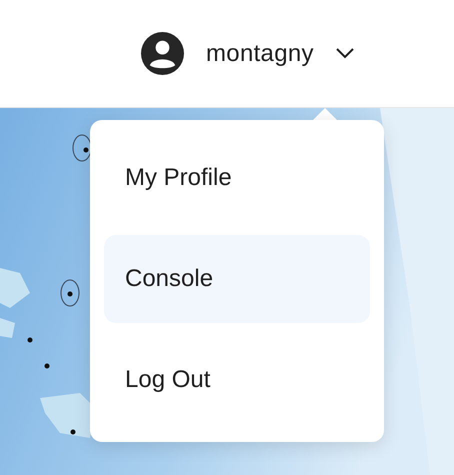 This screenshot has height=475, width=454. I want to click on username: montagny, so click(260, 54).